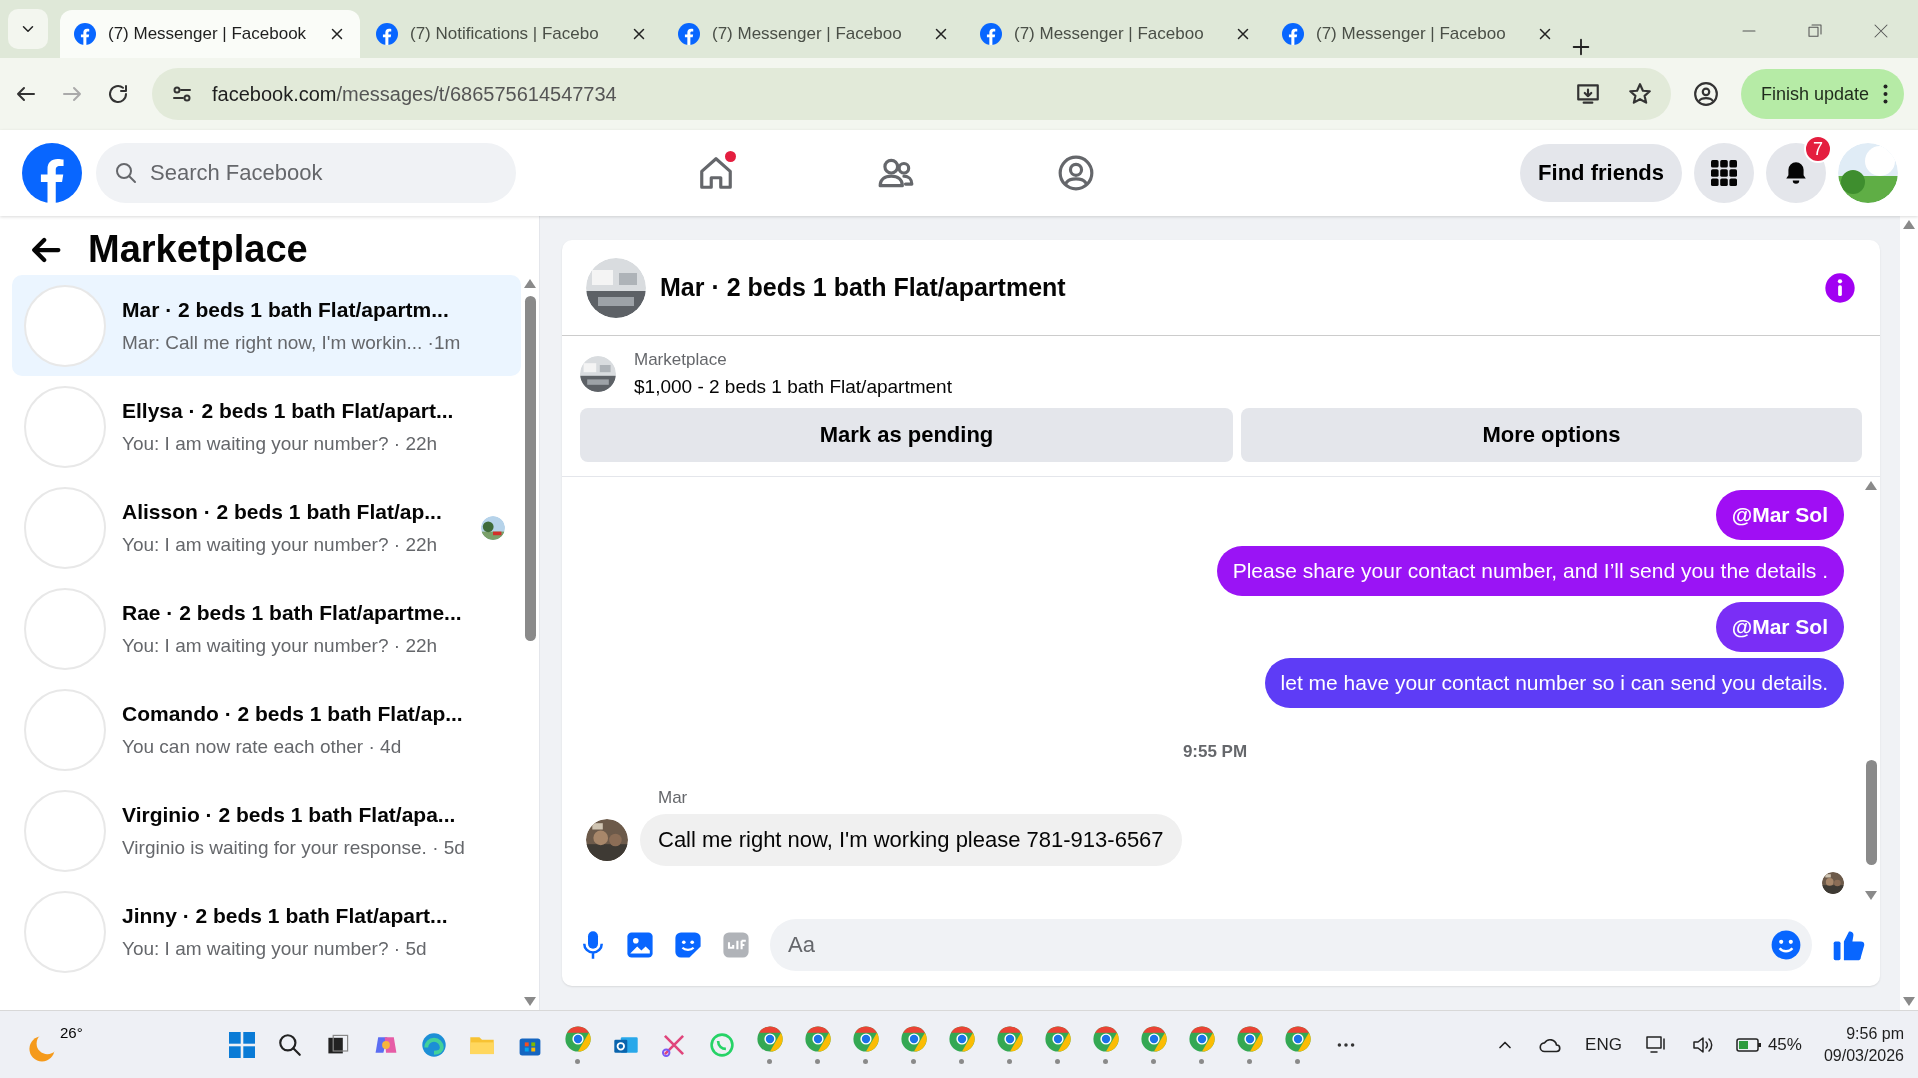  What do you see at coordinates (52, 173) in the screenshot?
I see `facebook-logo` at bounding box center [52, 173].